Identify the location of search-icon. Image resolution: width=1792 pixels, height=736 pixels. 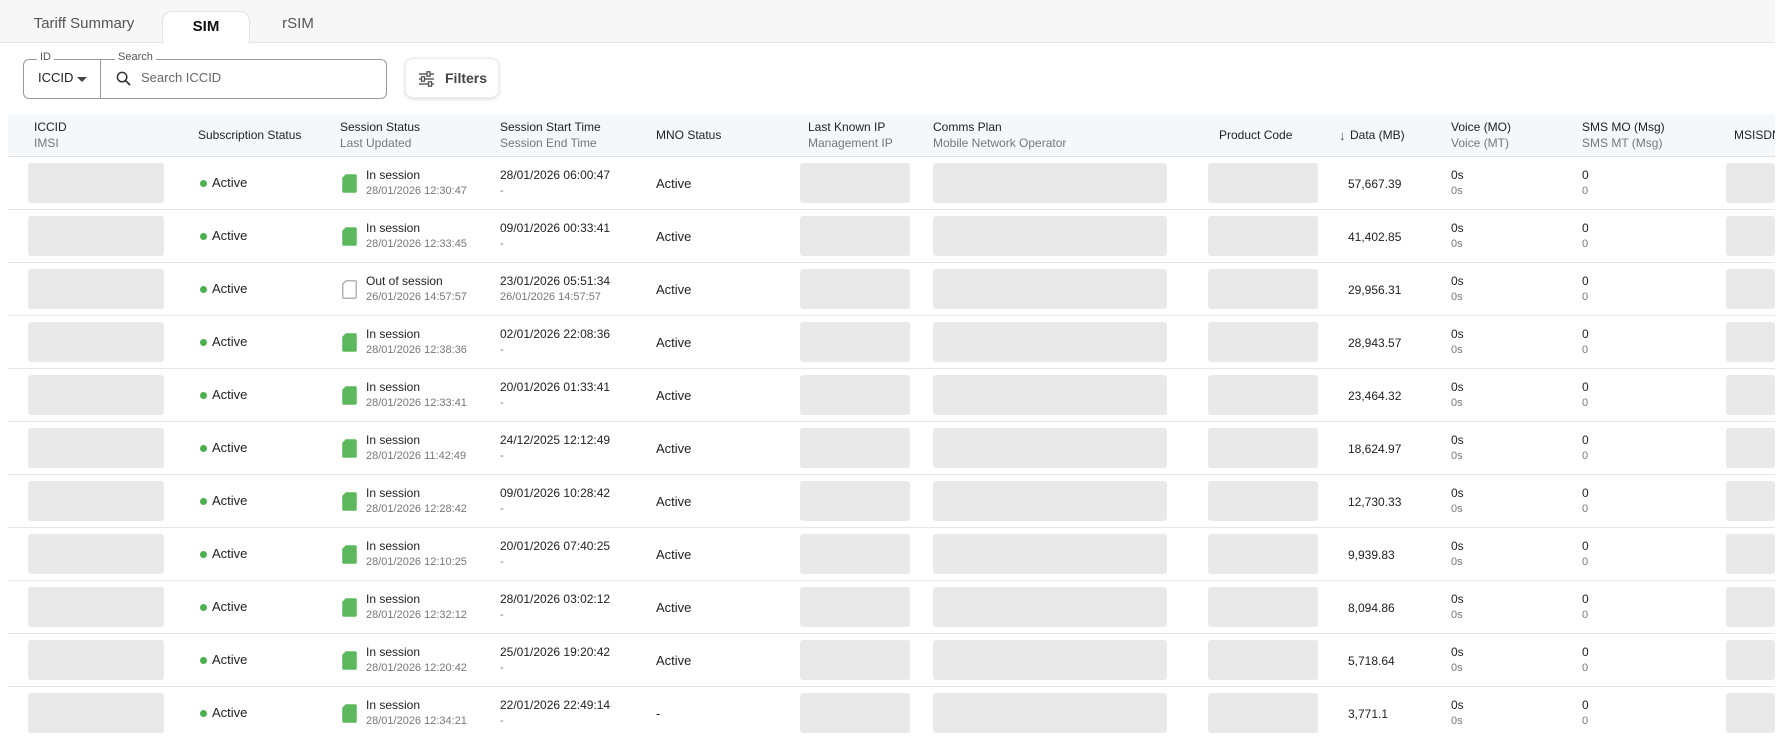
(123, 78).